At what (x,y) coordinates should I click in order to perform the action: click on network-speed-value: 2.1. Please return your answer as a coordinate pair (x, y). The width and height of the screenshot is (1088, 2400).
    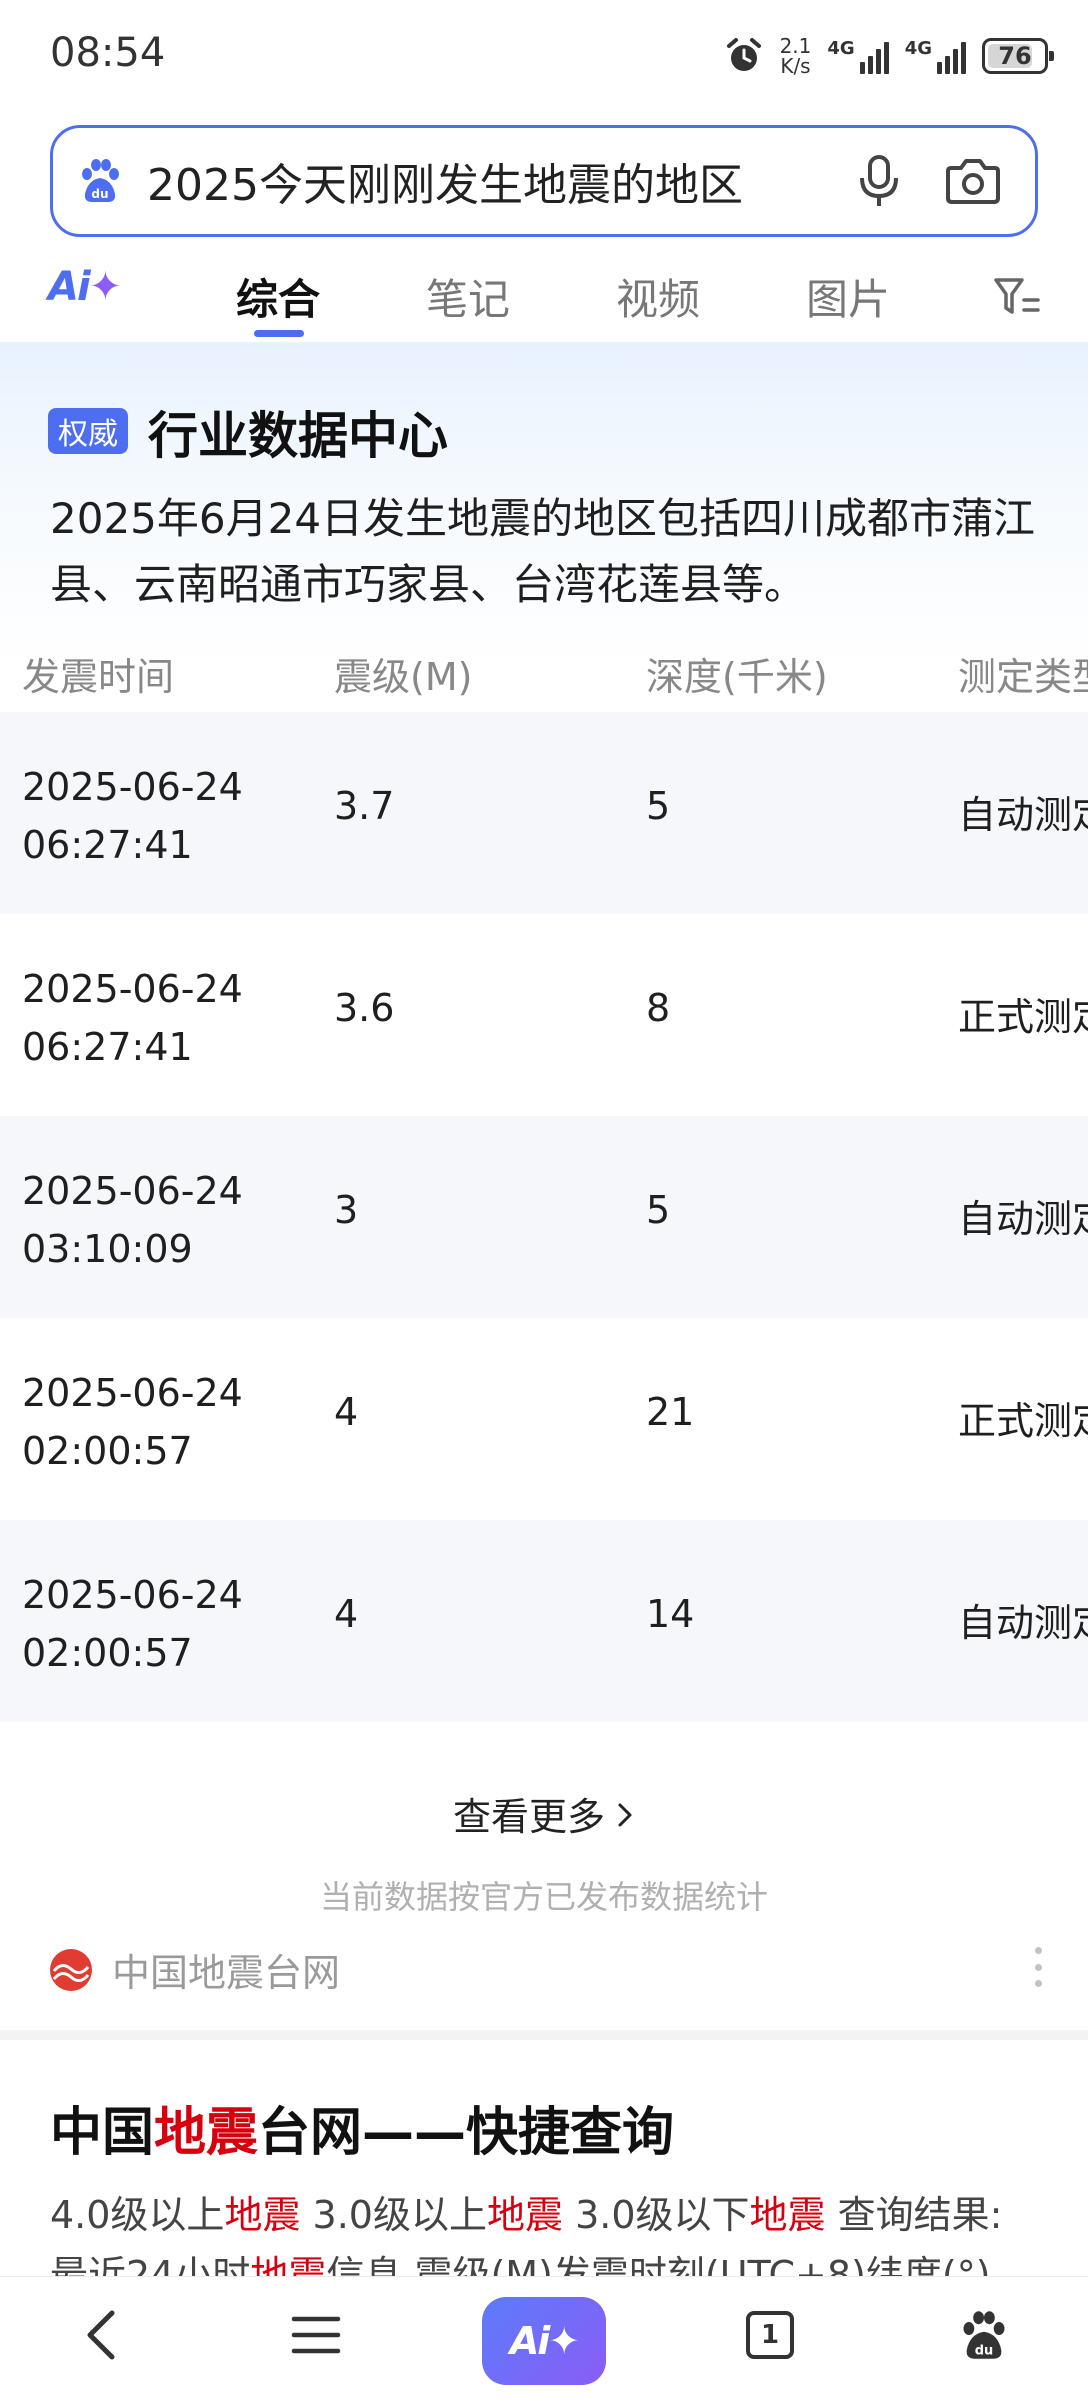
    Looking at the image, I should click on (795, 46).